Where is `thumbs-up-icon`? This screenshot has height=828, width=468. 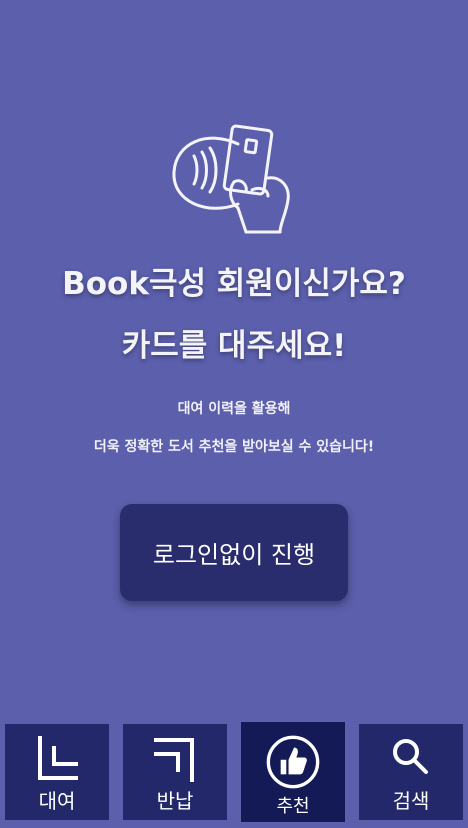
thumbs-up-icon is located at coordinates (293, 762).